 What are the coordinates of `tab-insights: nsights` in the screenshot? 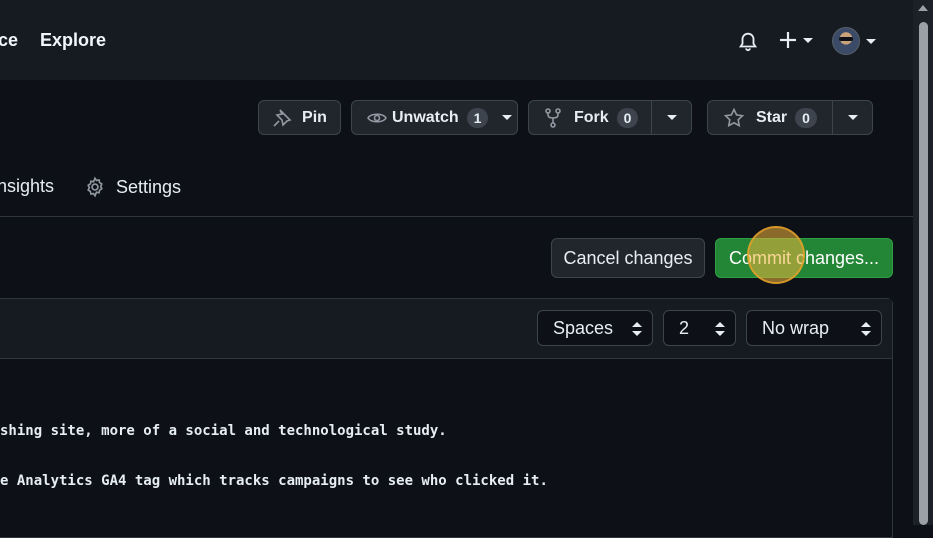 It's located at (27, 186).